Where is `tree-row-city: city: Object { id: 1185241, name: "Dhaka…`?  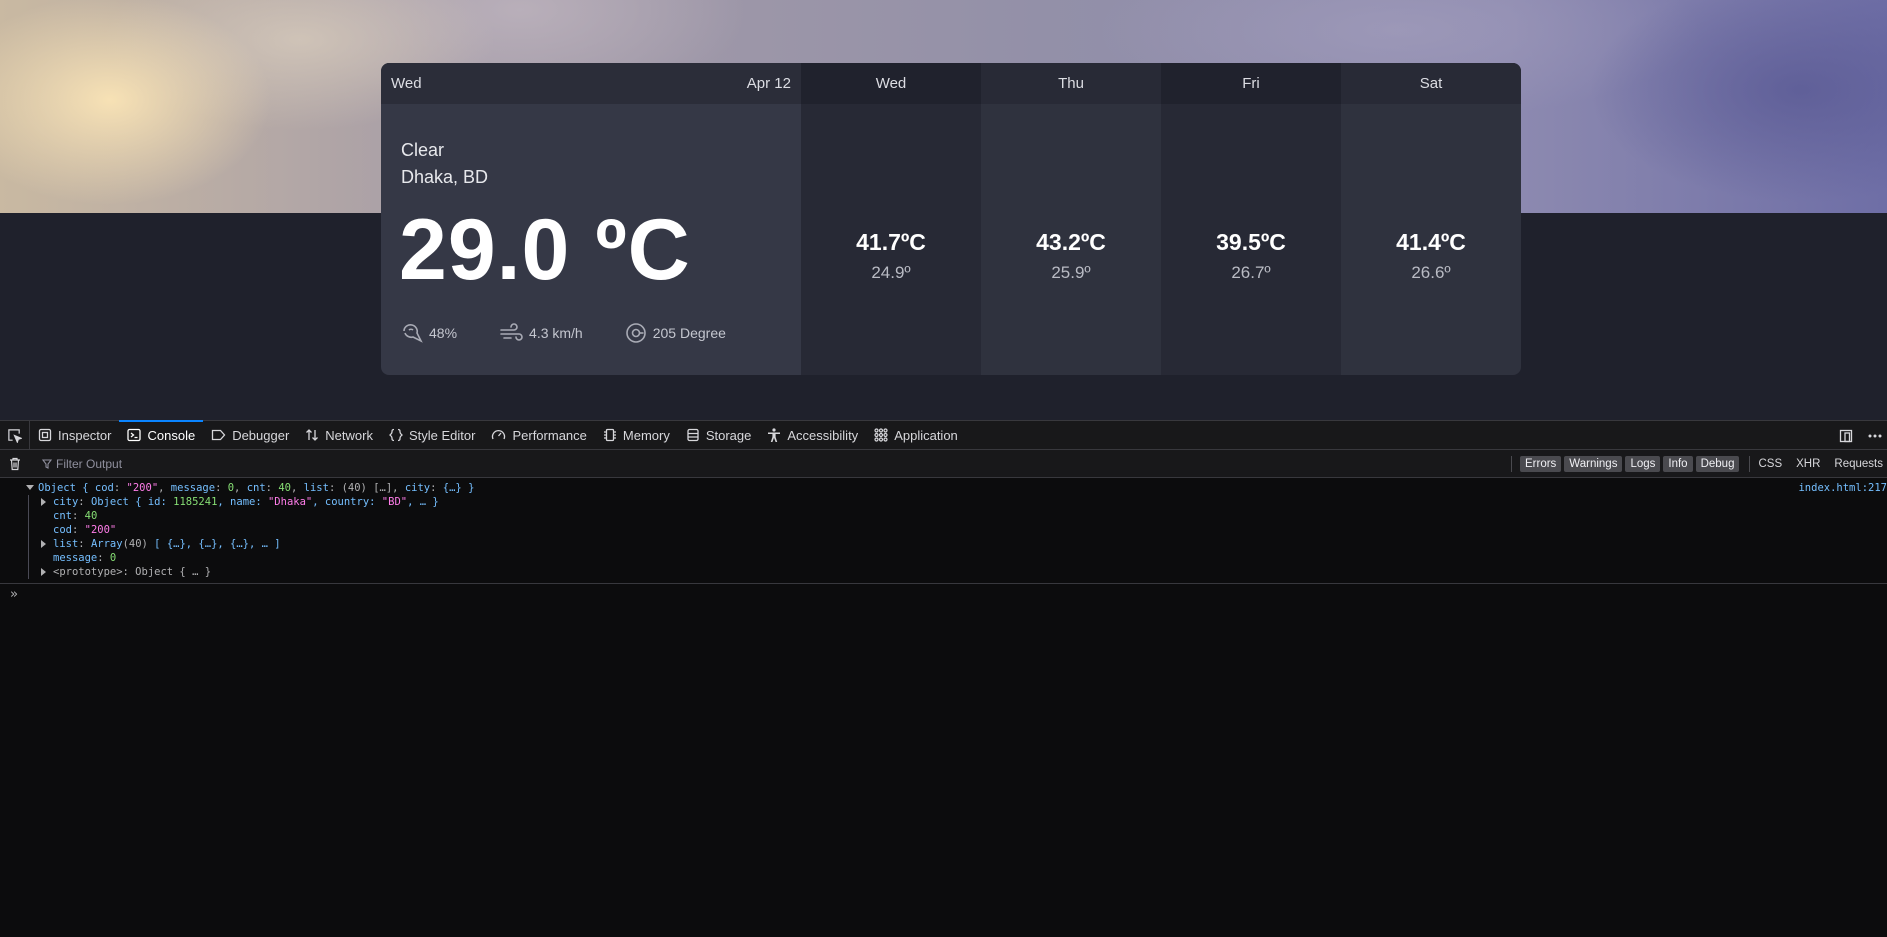
tree-row-city: city: Object { id: 1185241, name: "Dhaka… is located at coordinates (943, 502).